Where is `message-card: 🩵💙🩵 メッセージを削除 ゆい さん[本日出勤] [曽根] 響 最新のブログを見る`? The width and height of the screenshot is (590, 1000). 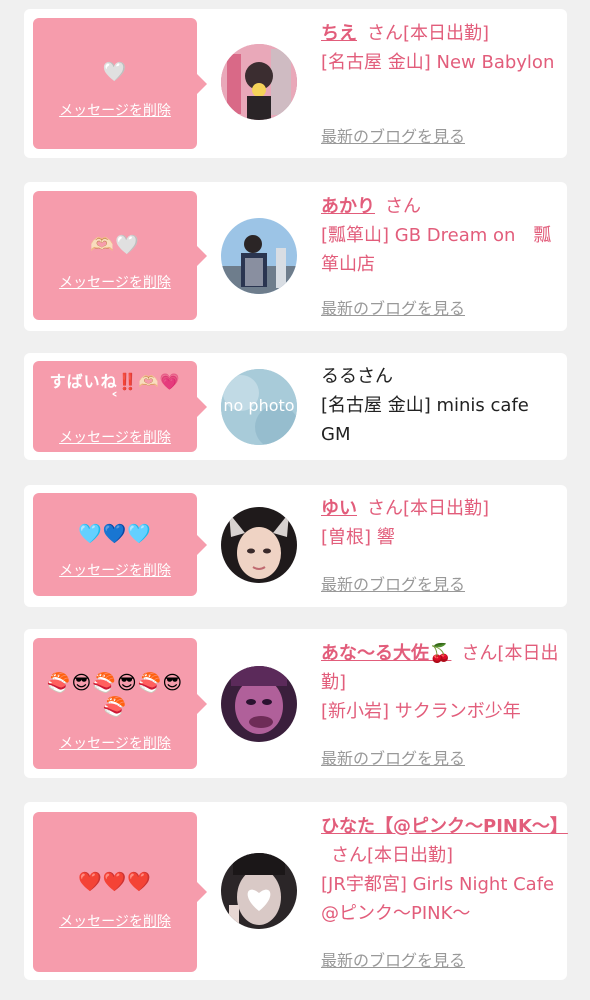 message-card: 🩵💙🩵 メッセージを削除 ゆい さん[本日出勤] [曽根] 響 最新のブログを見る is located at coordinates (295, 546).